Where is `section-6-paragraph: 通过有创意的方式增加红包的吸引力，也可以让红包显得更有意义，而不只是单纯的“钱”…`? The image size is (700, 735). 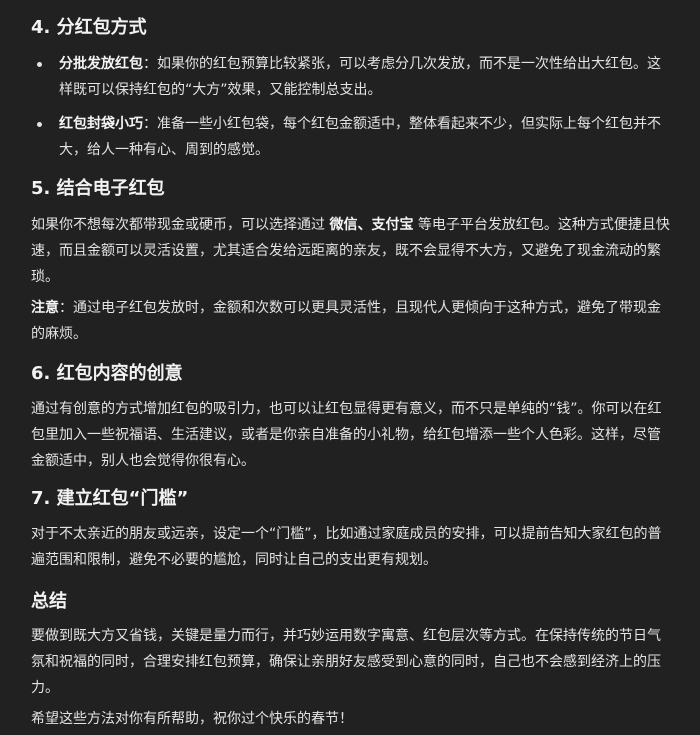
section-6-paragraph: 通过有创意的方式增加红包的吸引力，也可以让红包显得更有意义，而不只是单纯的“钱”… is located at coordinates (346, 435).